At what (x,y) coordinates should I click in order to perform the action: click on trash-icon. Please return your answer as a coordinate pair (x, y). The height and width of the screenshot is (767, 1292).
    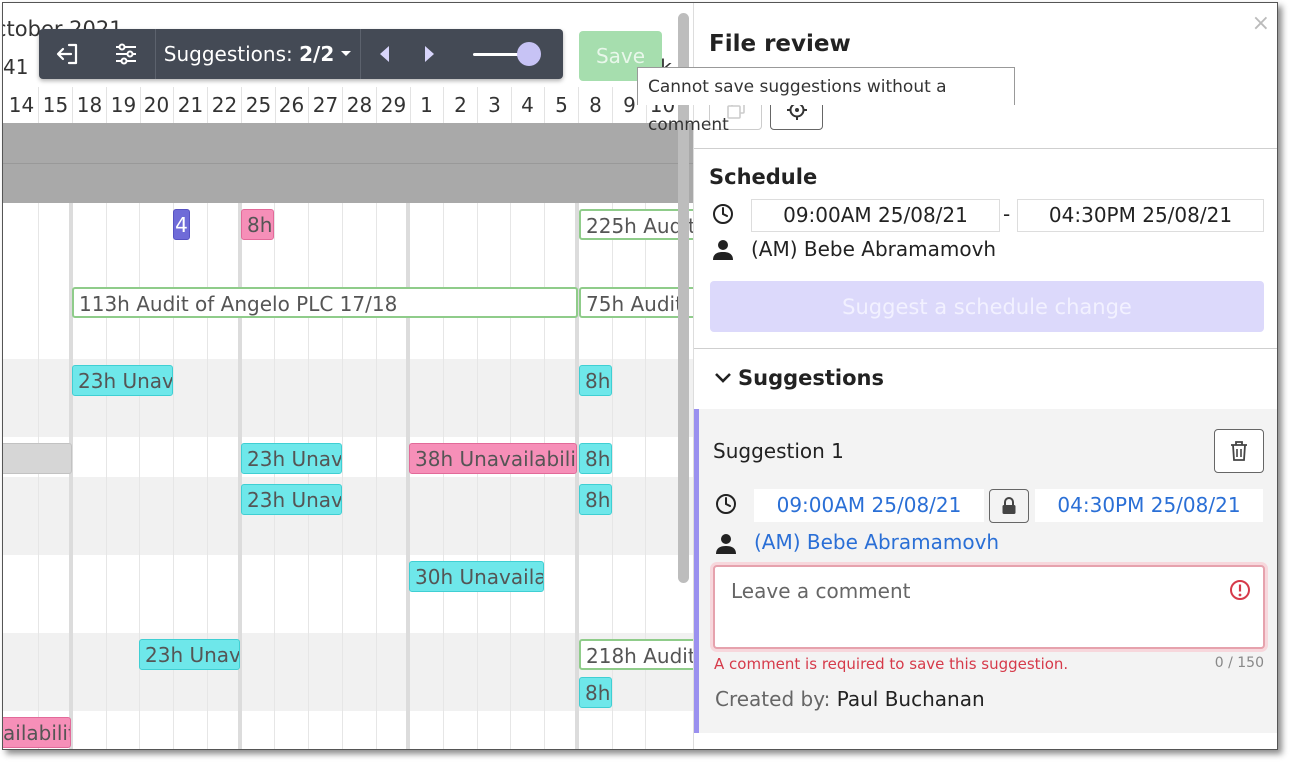
    Looking at the image, I should click on (1239, 451).